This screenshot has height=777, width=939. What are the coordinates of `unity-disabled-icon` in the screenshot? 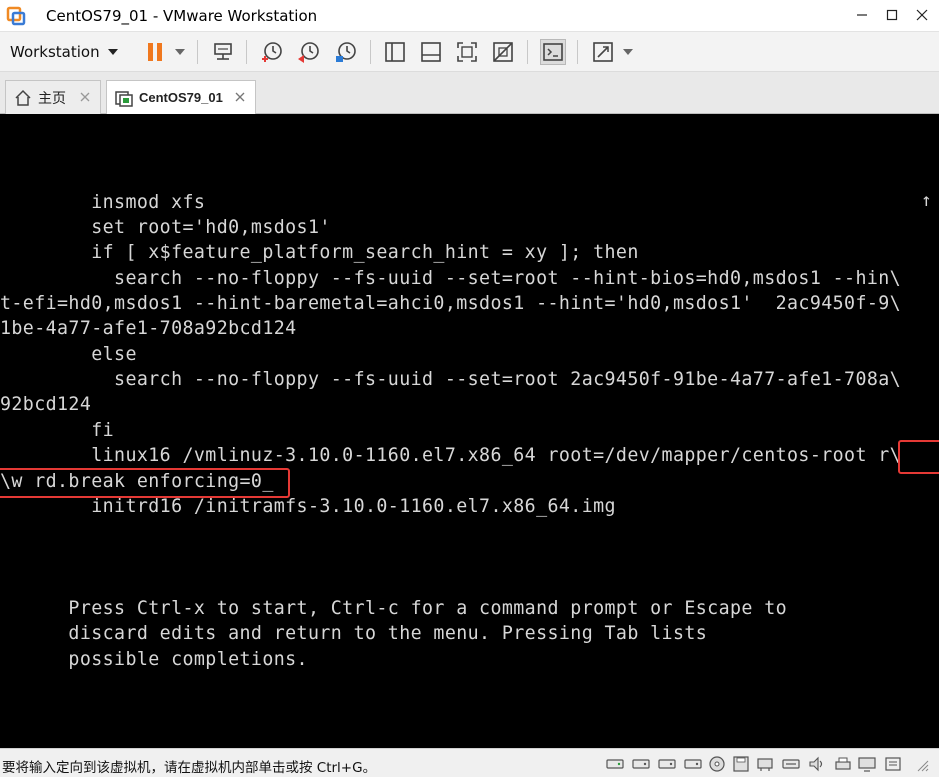 It's located at (503, 52).